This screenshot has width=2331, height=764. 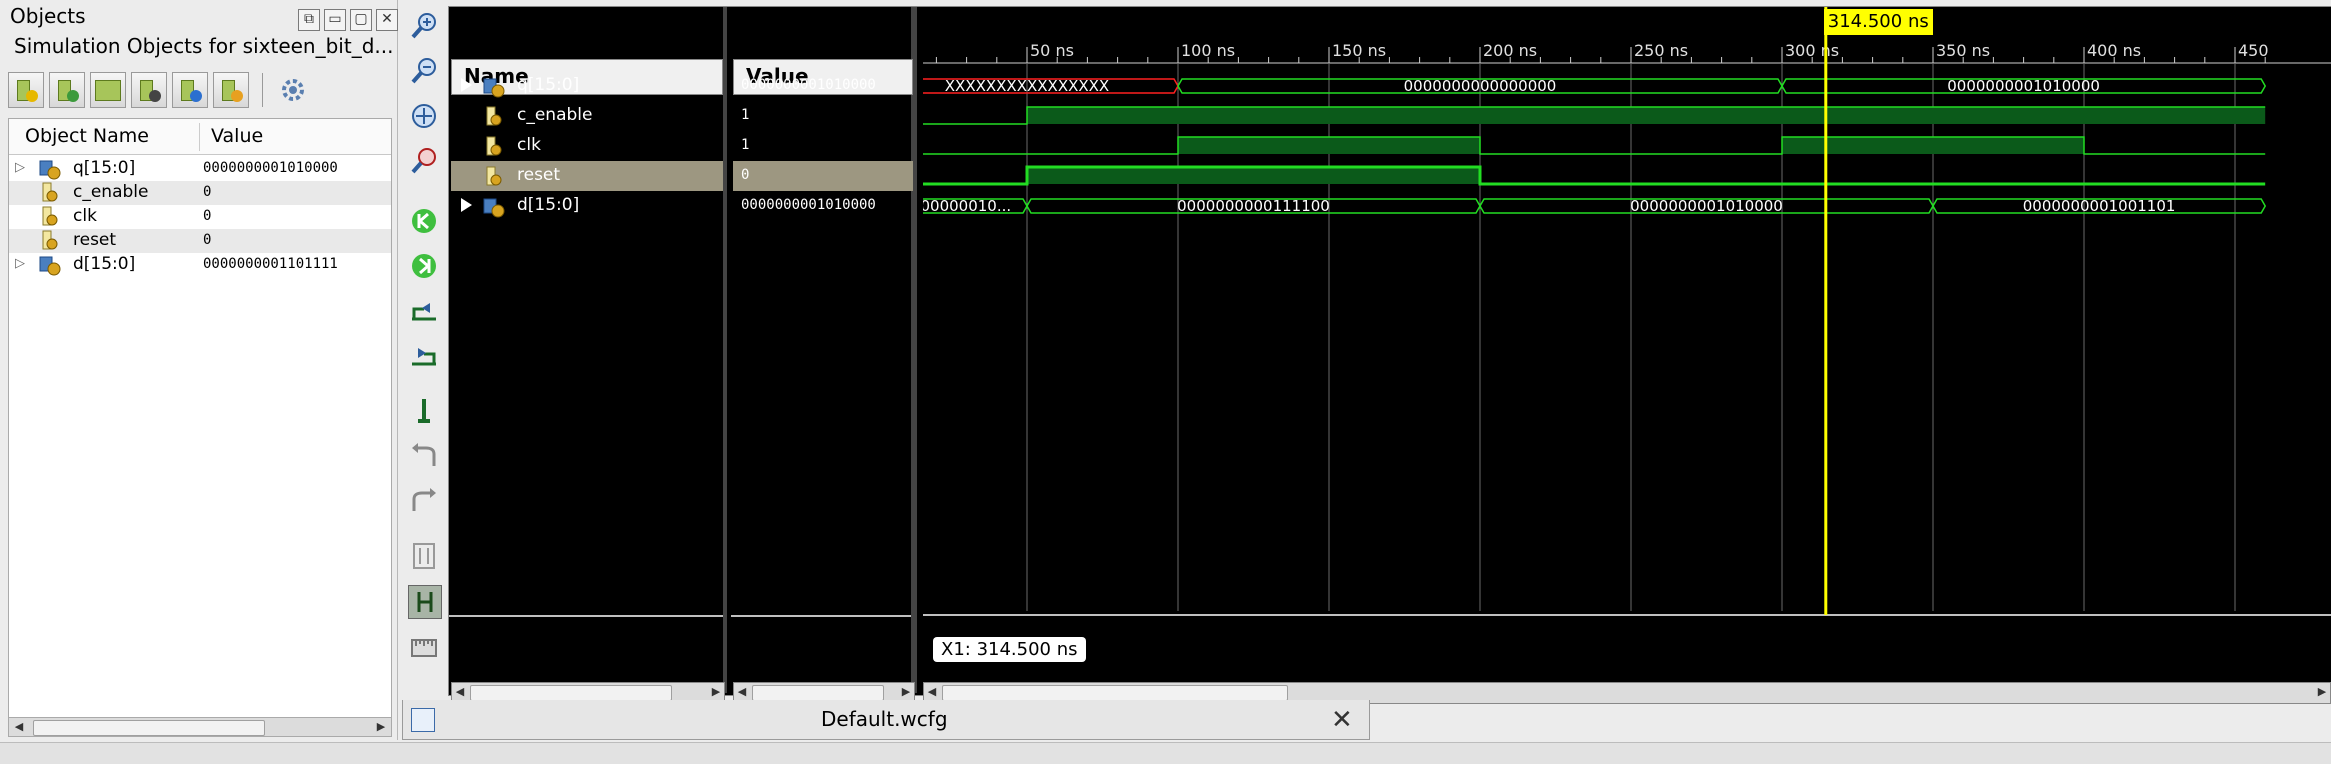 I want to click on constant-filter-icon, so click(x=190, y=90).